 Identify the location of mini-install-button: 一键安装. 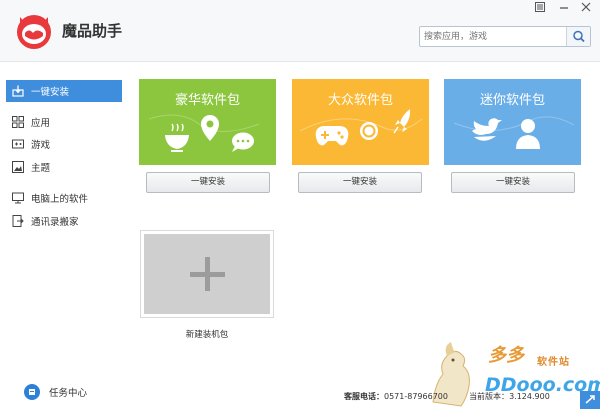
(513, 182).